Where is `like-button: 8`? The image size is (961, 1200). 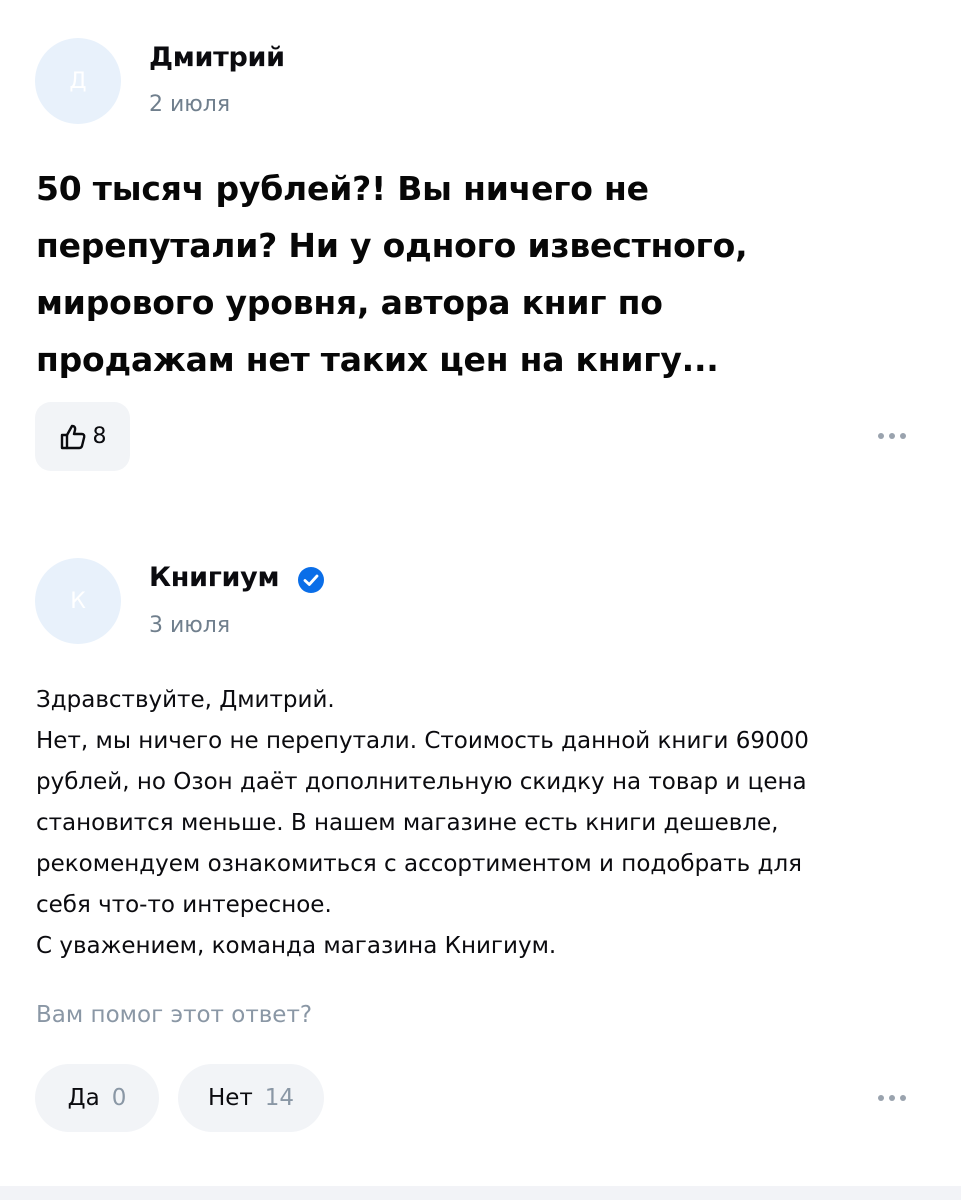
like-button: 8 is located at coordinates (82, 436).